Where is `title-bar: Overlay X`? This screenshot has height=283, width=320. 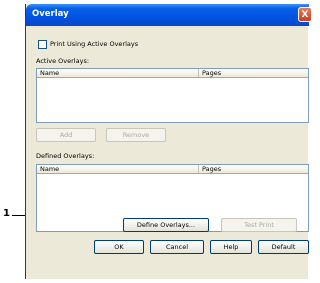 title-bar: Overlay X is located at coordinates (169, 15).